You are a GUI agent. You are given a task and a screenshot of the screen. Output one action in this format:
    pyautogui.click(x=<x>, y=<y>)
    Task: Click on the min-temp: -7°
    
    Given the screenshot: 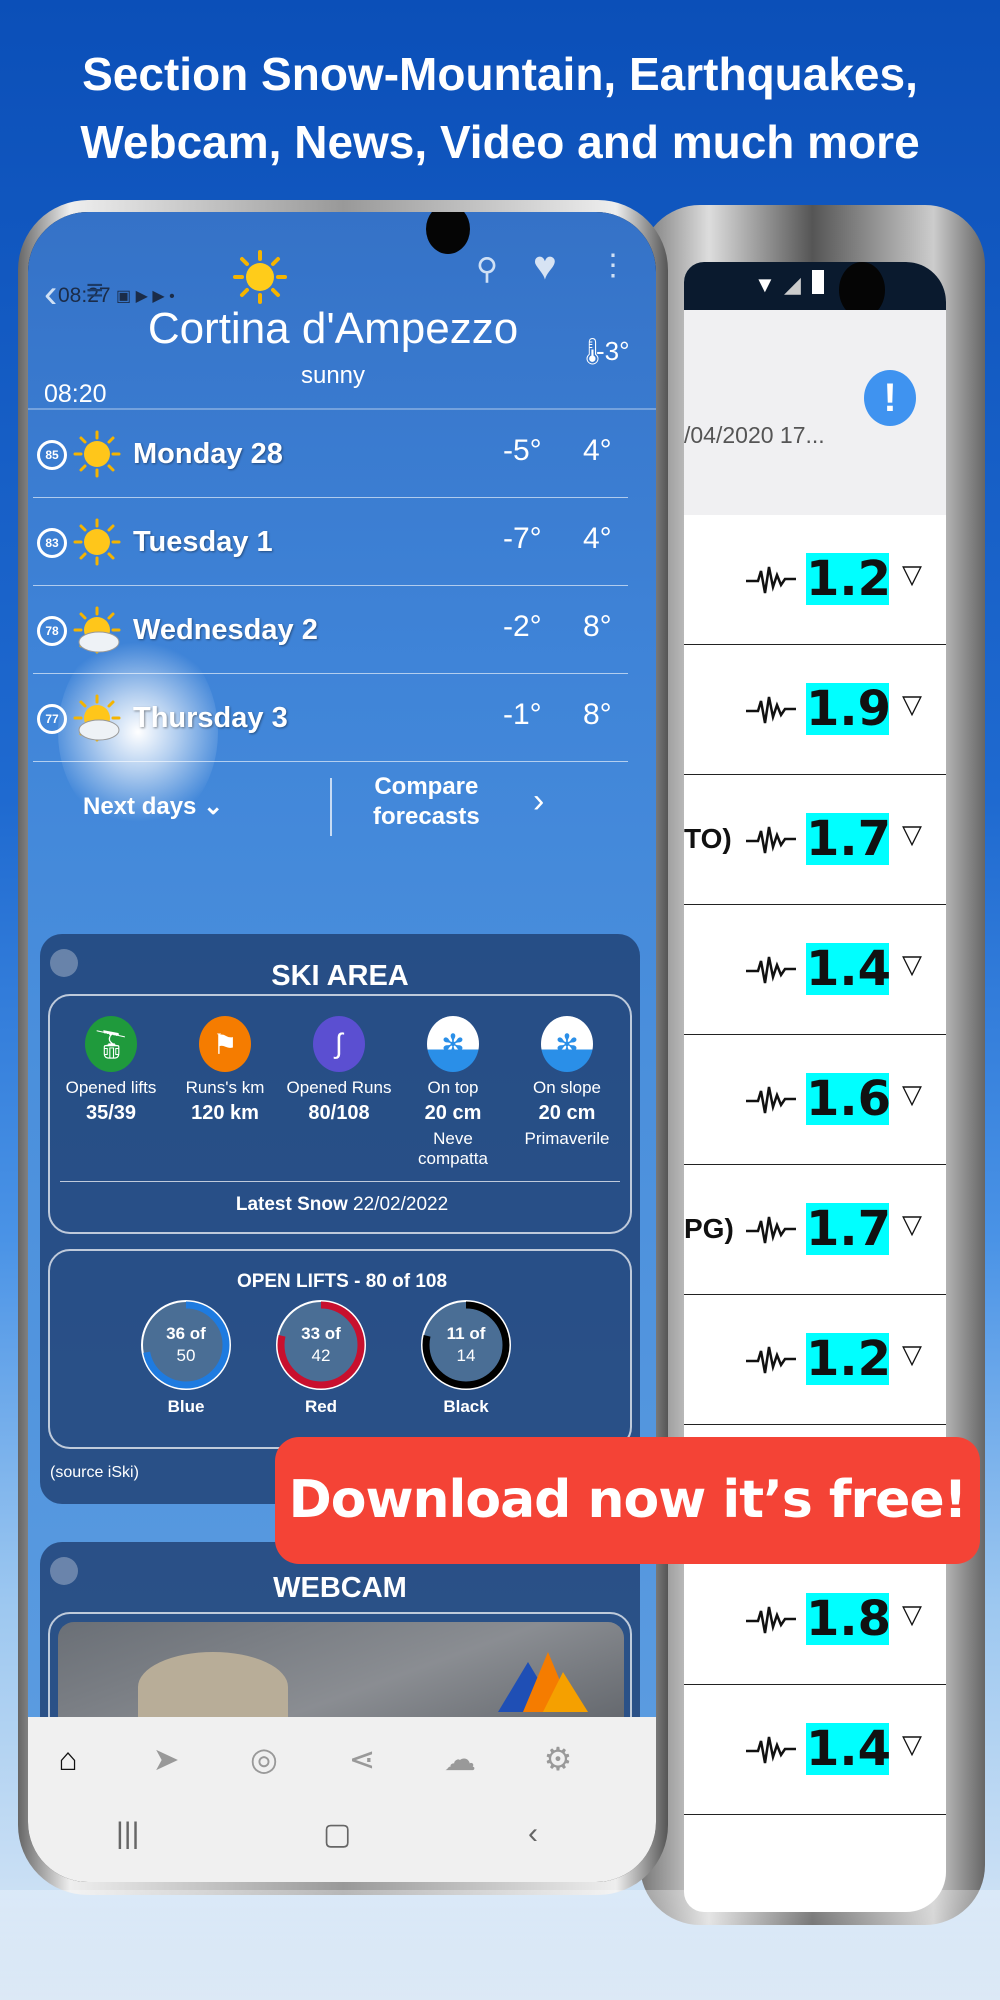 What is the action you would take?
    pyautogui.click(x=522, y=538)
    